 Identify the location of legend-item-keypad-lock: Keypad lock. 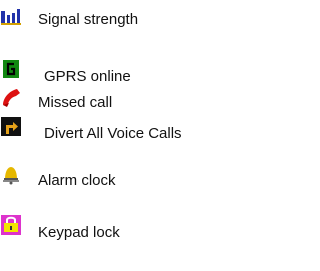
(120, 227).